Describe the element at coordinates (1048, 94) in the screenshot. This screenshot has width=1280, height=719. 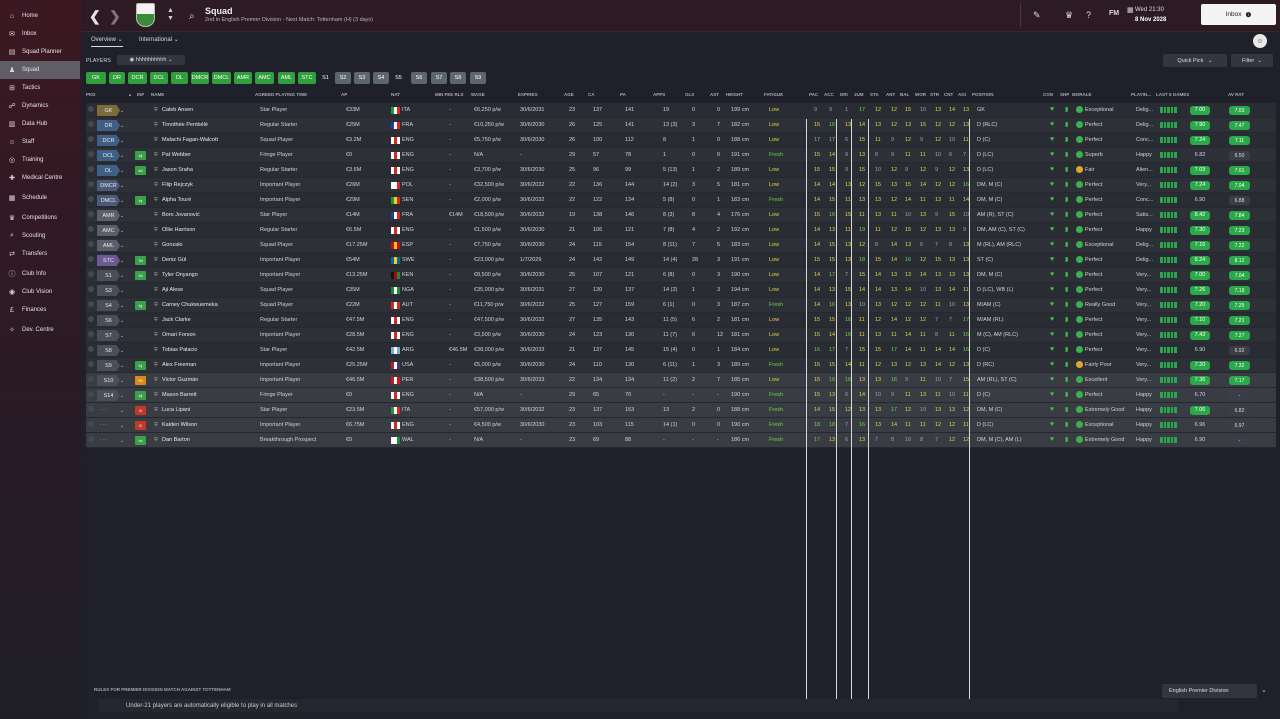
I see `column-header-con: CON` at that location.